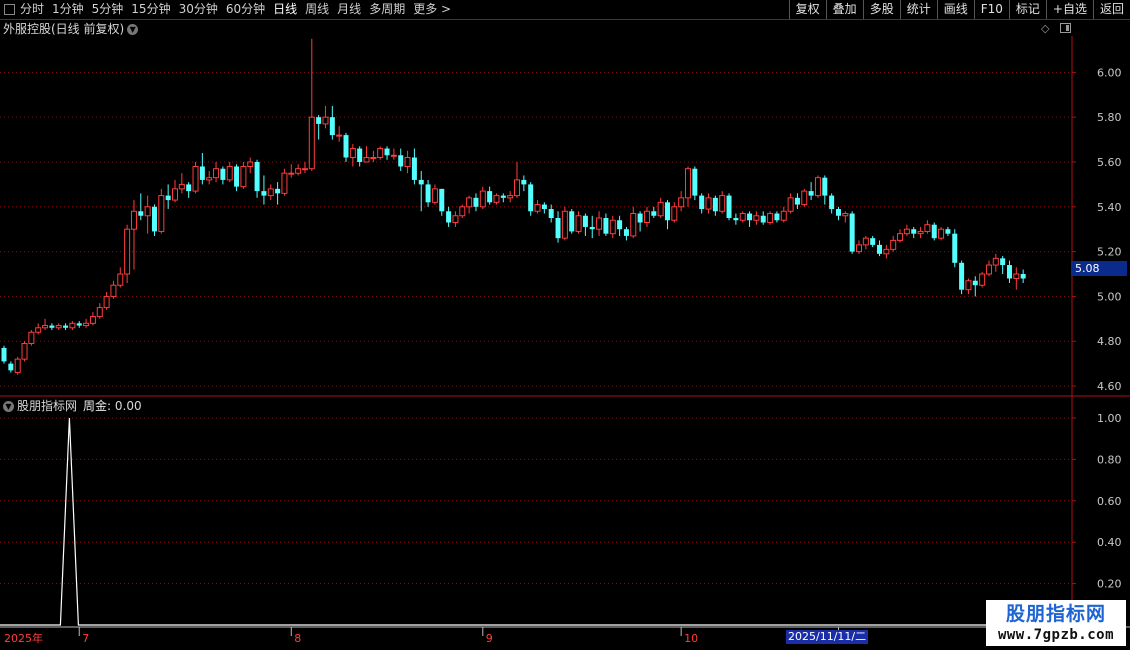 The height and width of the screenshot is (650, 1130). What do you see at coordinates (881, 9) in the screenshot?
I see `toolbar-button-2: 多股` at bounding box center [881, 9].